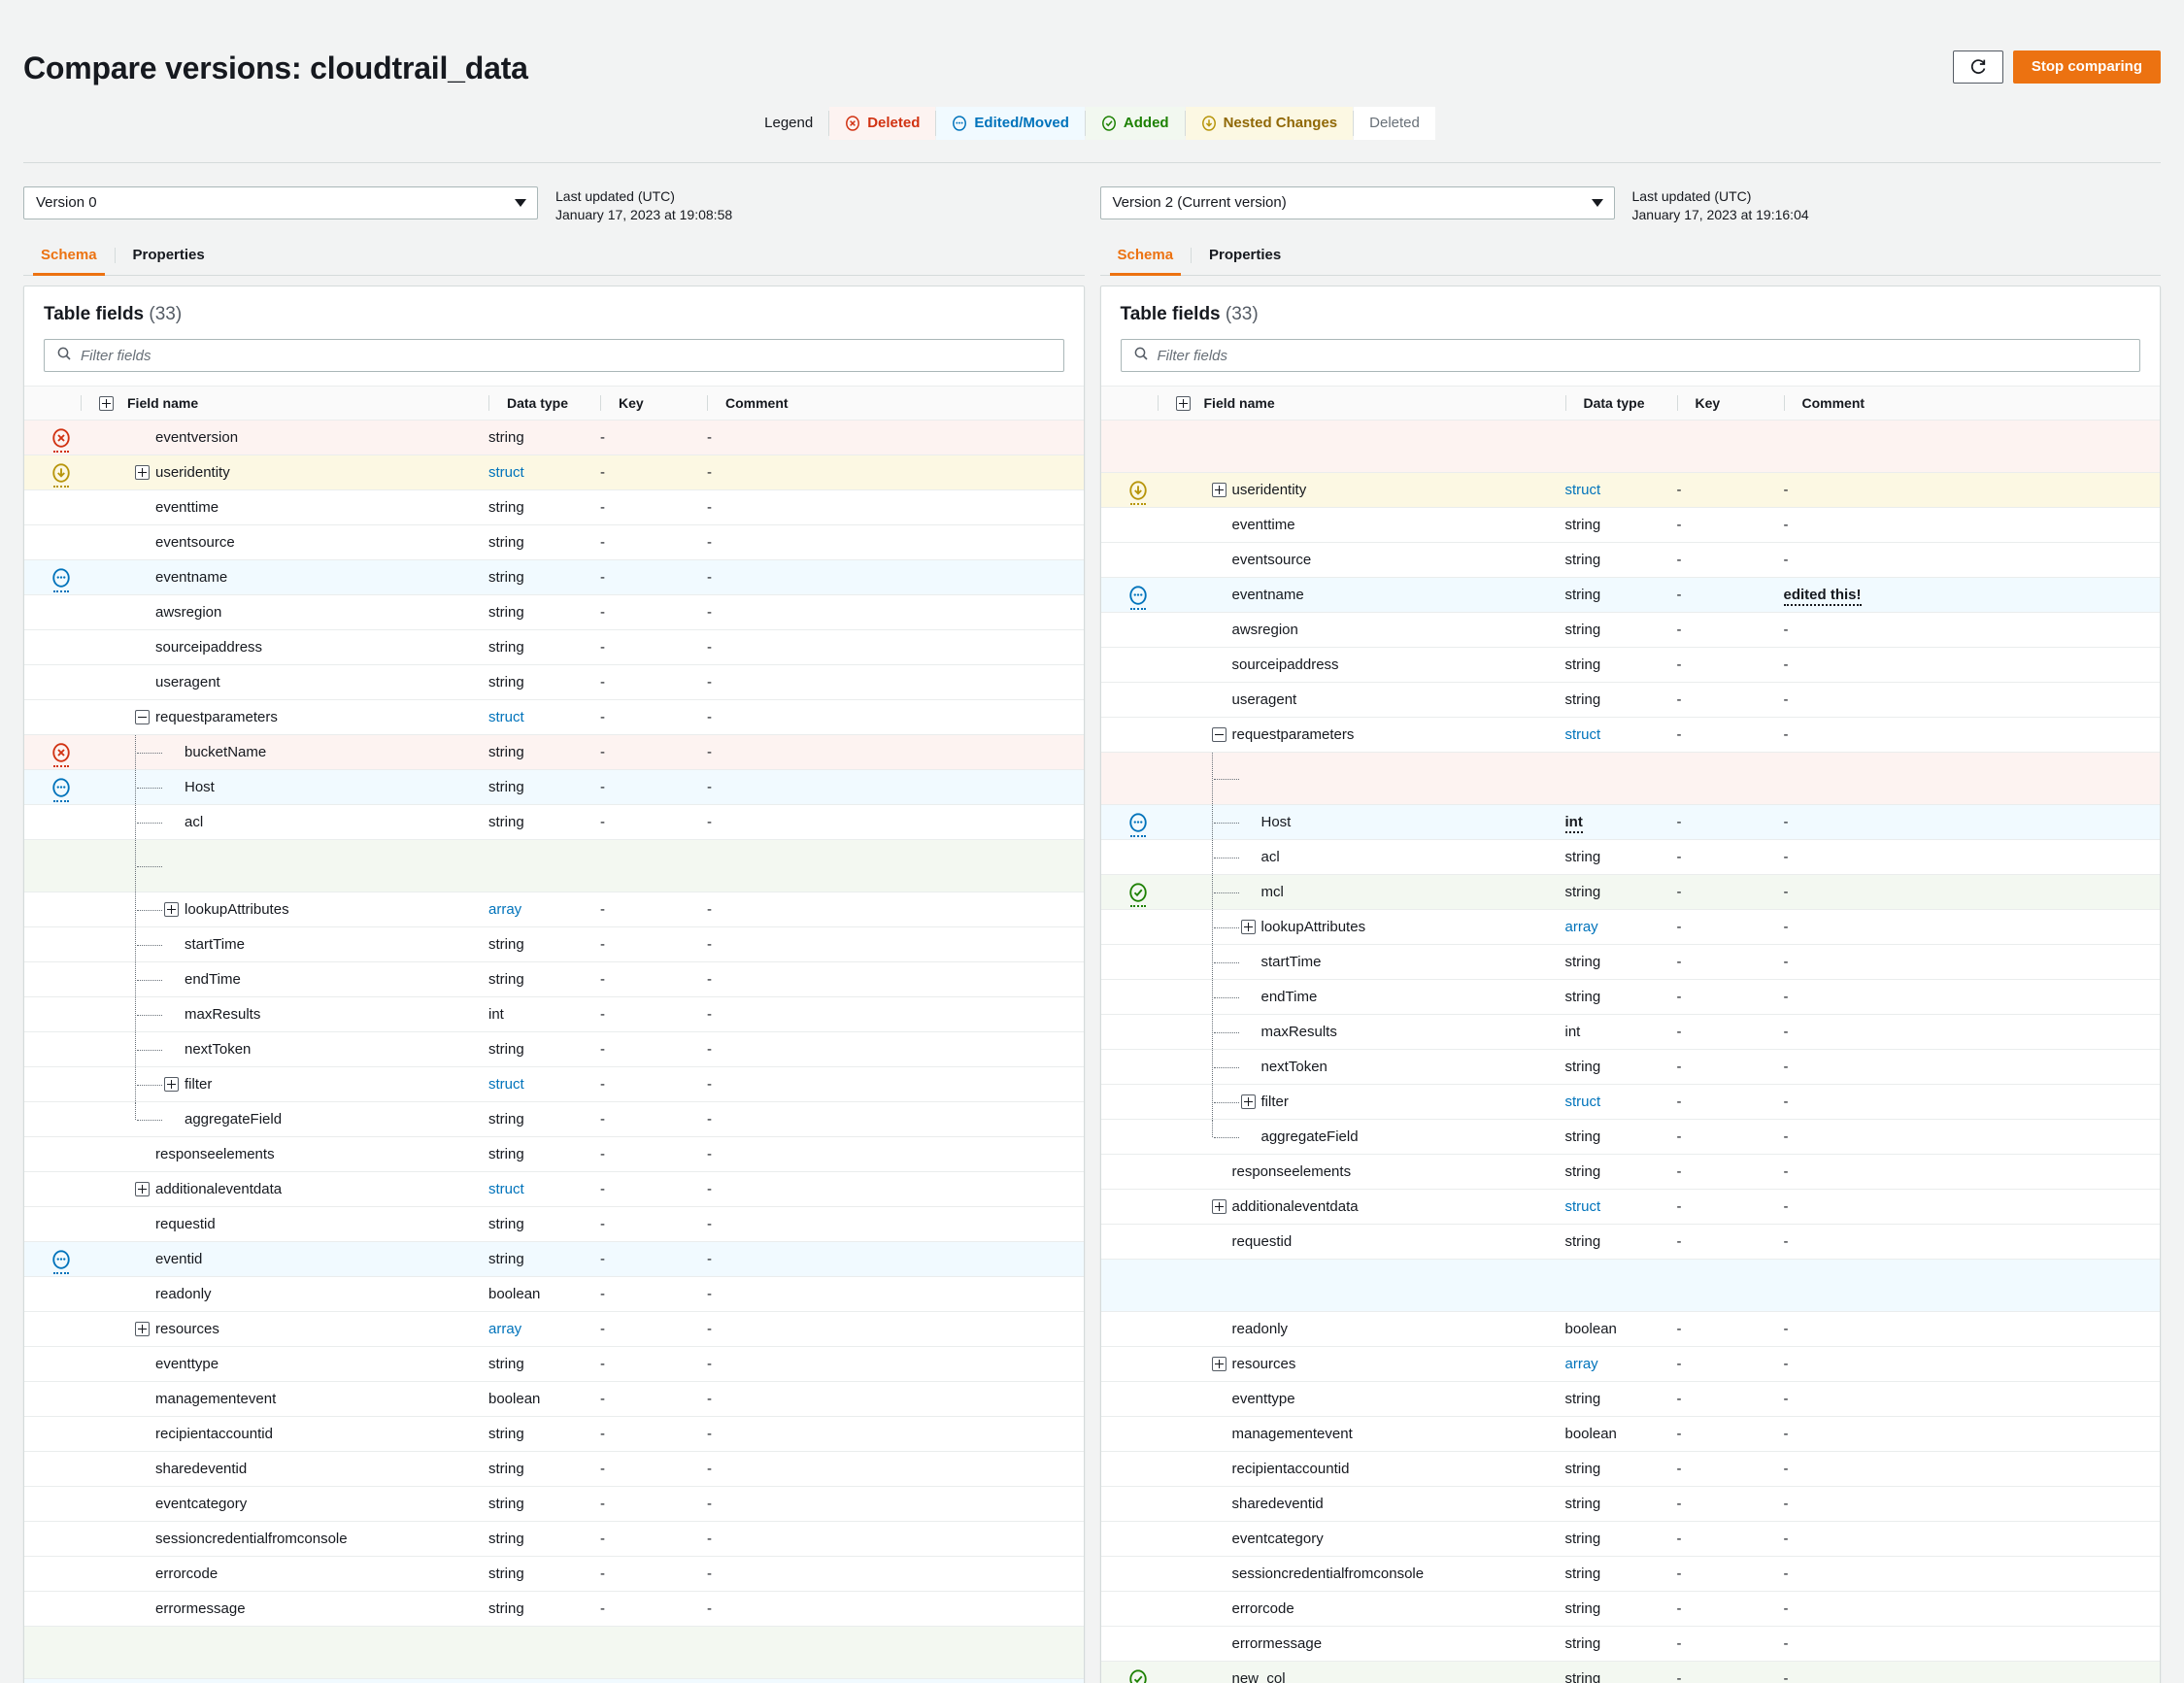  Describe the element at coordinates (2086, 67) in the screenshot. I see `stop-comparing-button: Stop comparing` at that location.